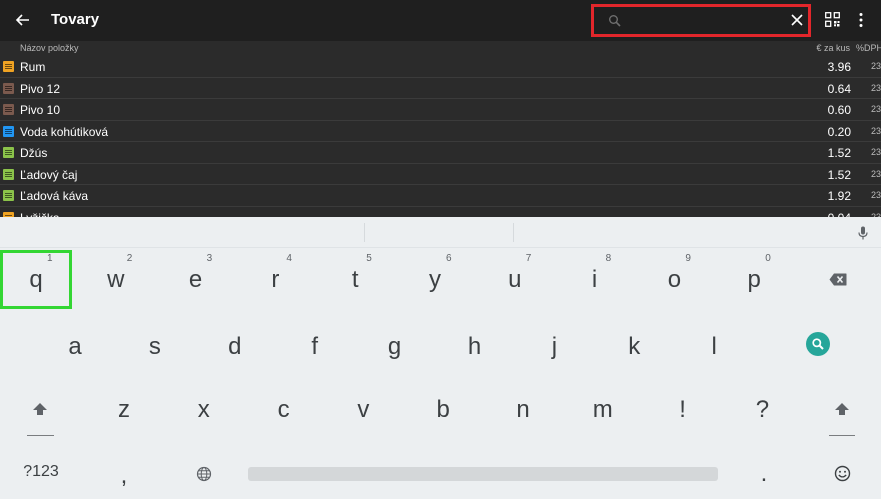  I want to click on key-hint-number: 4, so click(289, 258).